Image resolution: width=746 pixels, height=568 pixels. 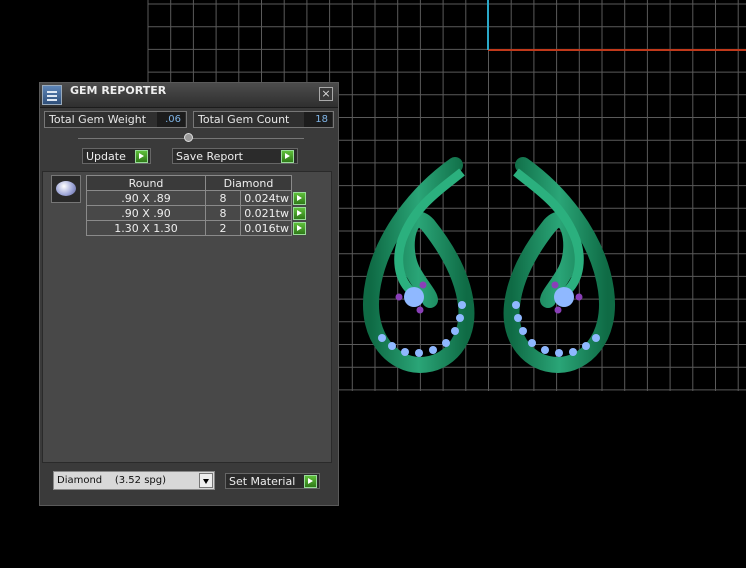 I want to click on left-earring, so click(x=418, y=265).